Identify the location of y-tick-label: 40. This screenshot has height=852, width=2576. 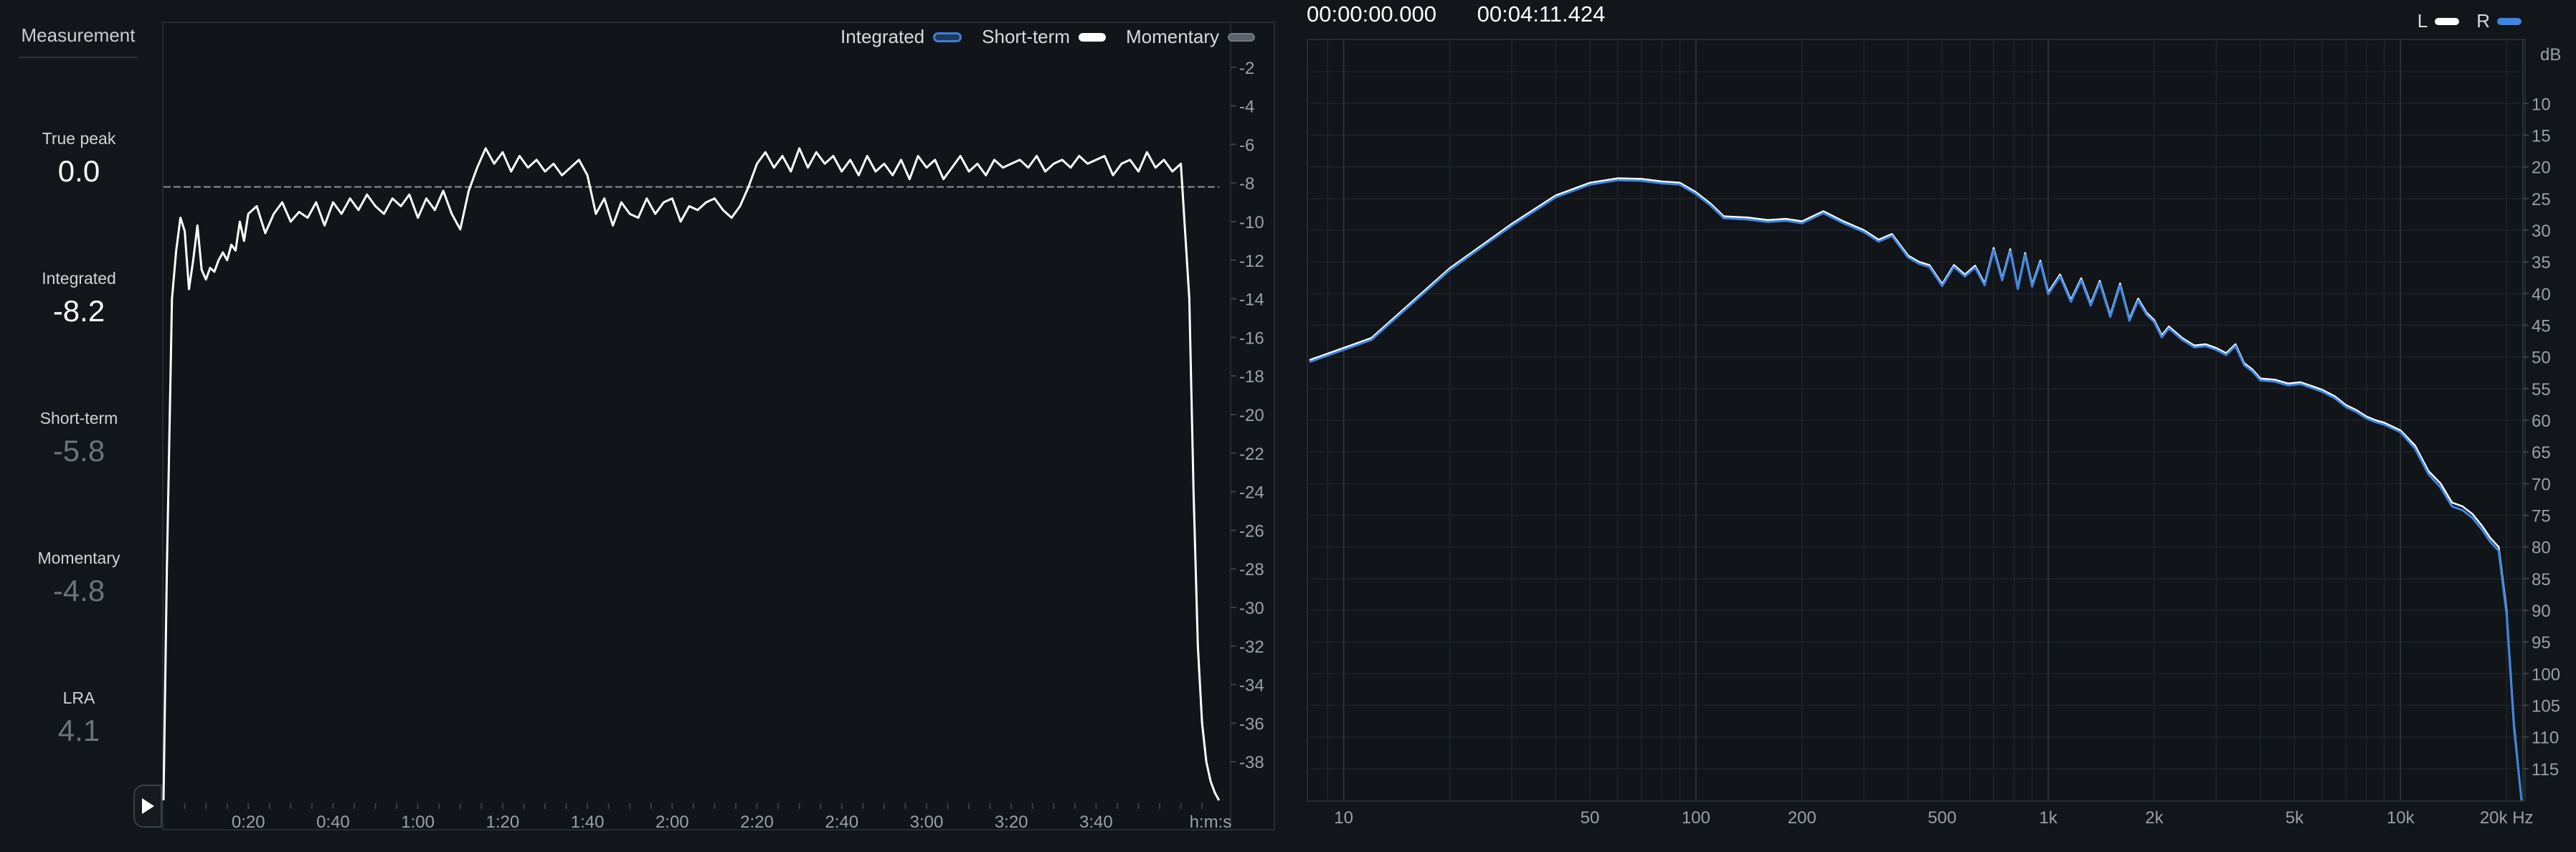
(2541, 294).